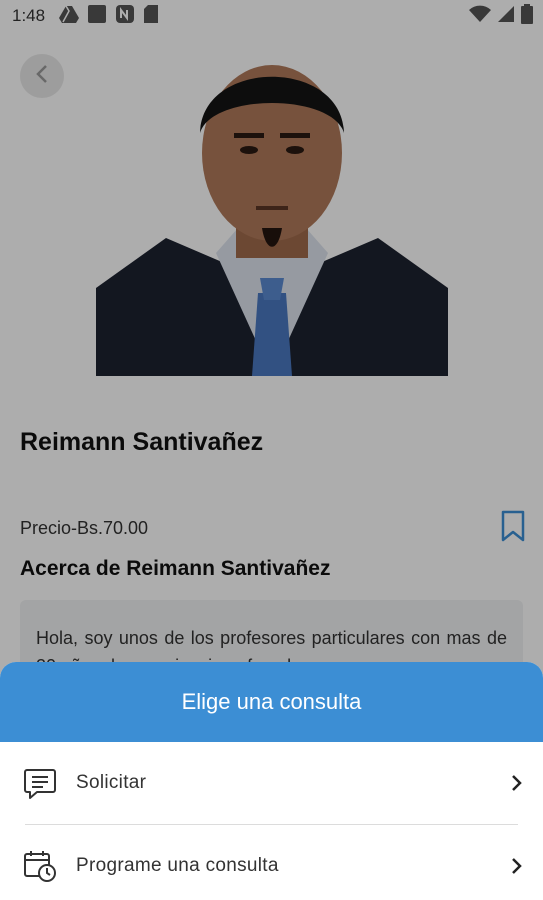 This screenshot has height=900, width=543. What do you see at coordinates (40, 866) in the screenshot?
I see `calendar-clock-icon` at bounding box center [40, 866].